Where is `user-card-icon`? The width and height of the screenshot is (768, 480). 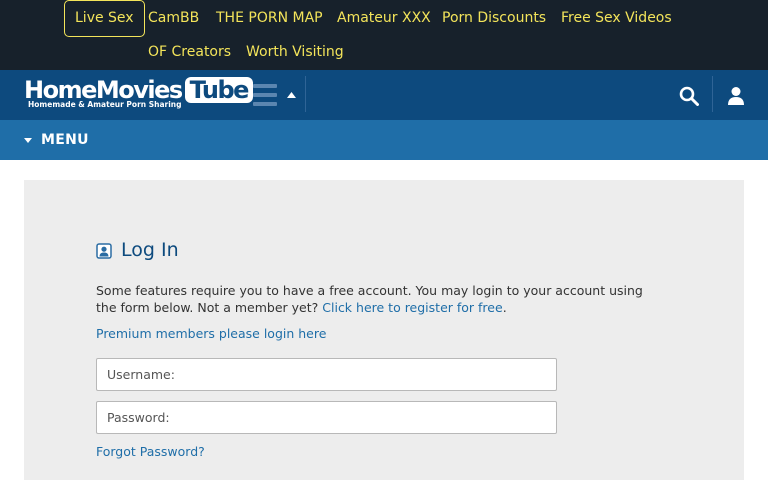 user-card-icon is located at coordinates (104, 251).